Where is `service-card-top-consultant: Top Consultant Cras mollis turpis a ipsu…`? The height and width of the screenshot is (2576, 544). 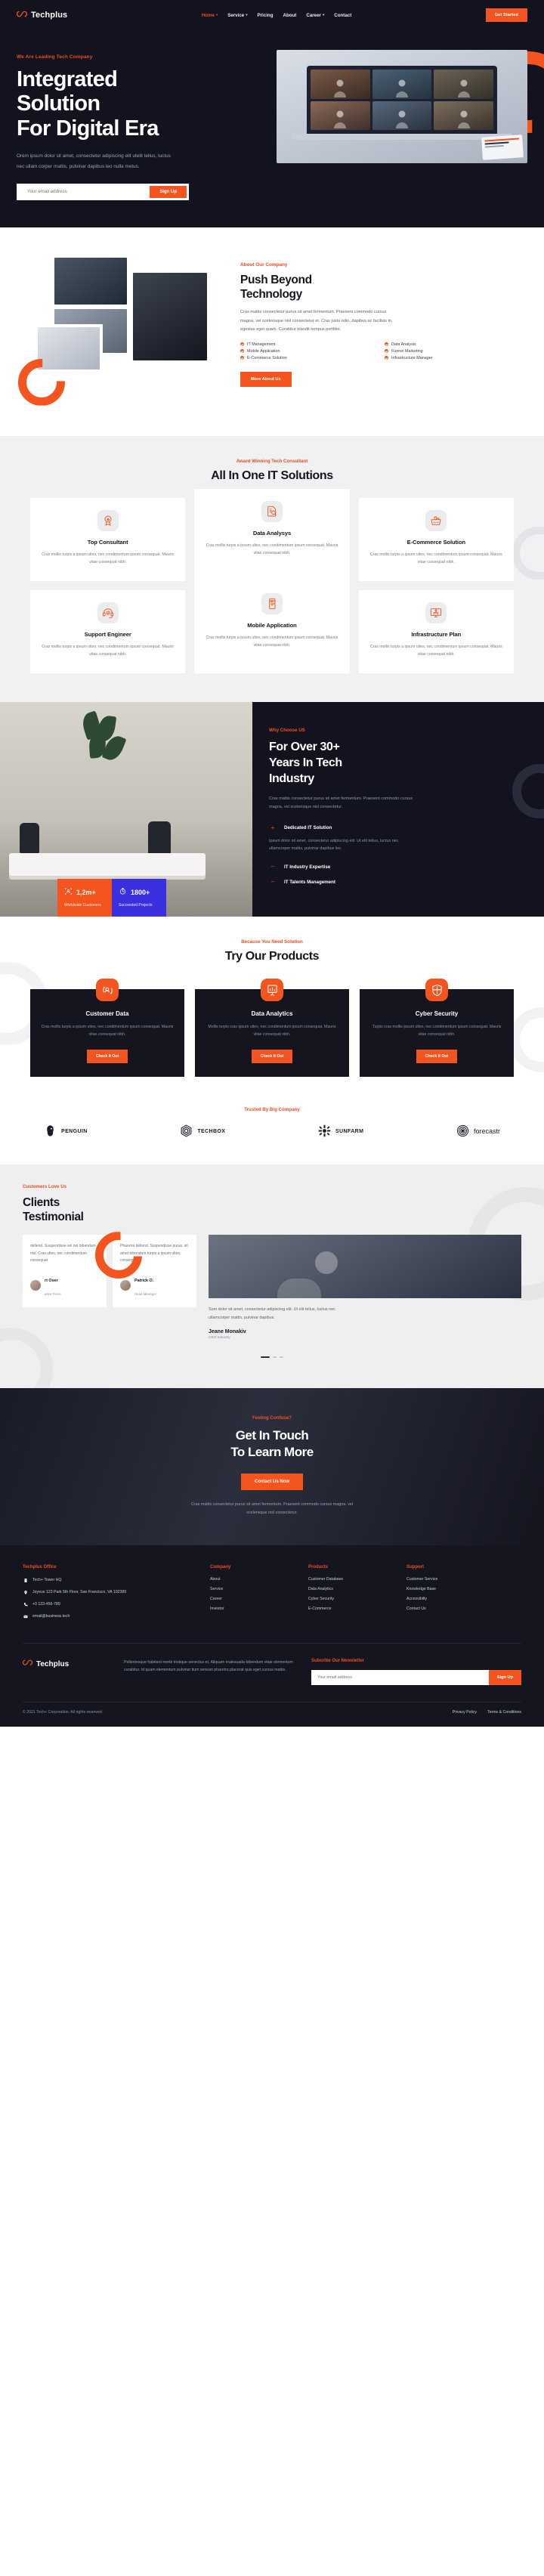
service-card-top-consultant: Top Consultant Cras mollis turpis a ipsu… is located at coordinates (108, 539).